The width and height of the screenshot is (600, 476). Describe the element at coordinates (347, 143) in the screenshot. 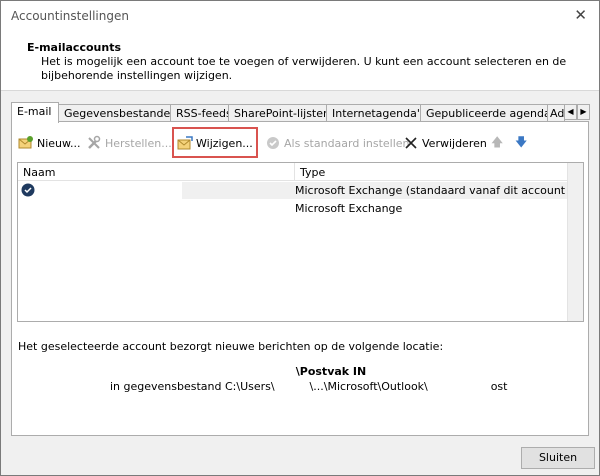

I see `set-default-button-label: Als standaard instellen` at that location.